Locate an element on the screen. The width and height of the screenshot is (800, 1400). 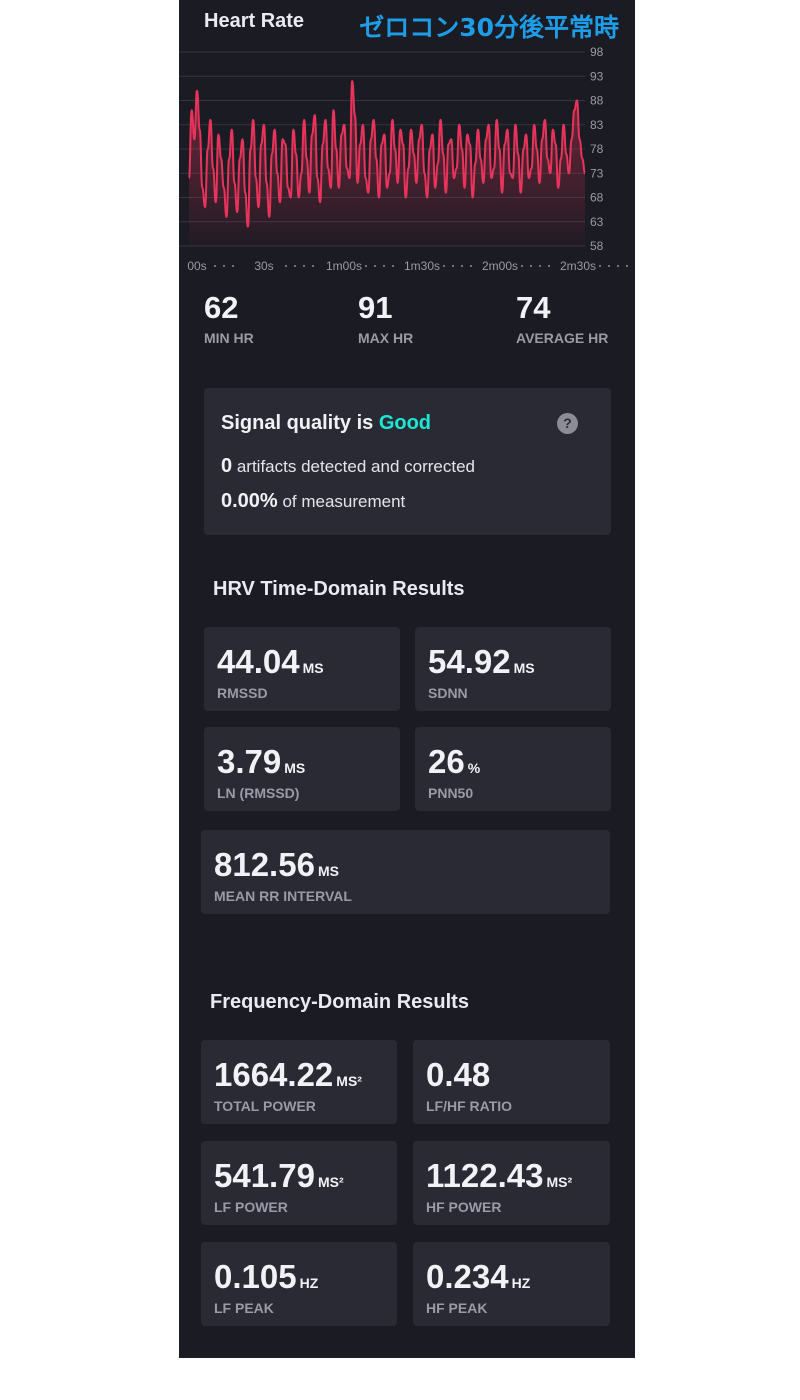
max-hr-stat: 91 MAX HR is located at coordinates (385, 318).